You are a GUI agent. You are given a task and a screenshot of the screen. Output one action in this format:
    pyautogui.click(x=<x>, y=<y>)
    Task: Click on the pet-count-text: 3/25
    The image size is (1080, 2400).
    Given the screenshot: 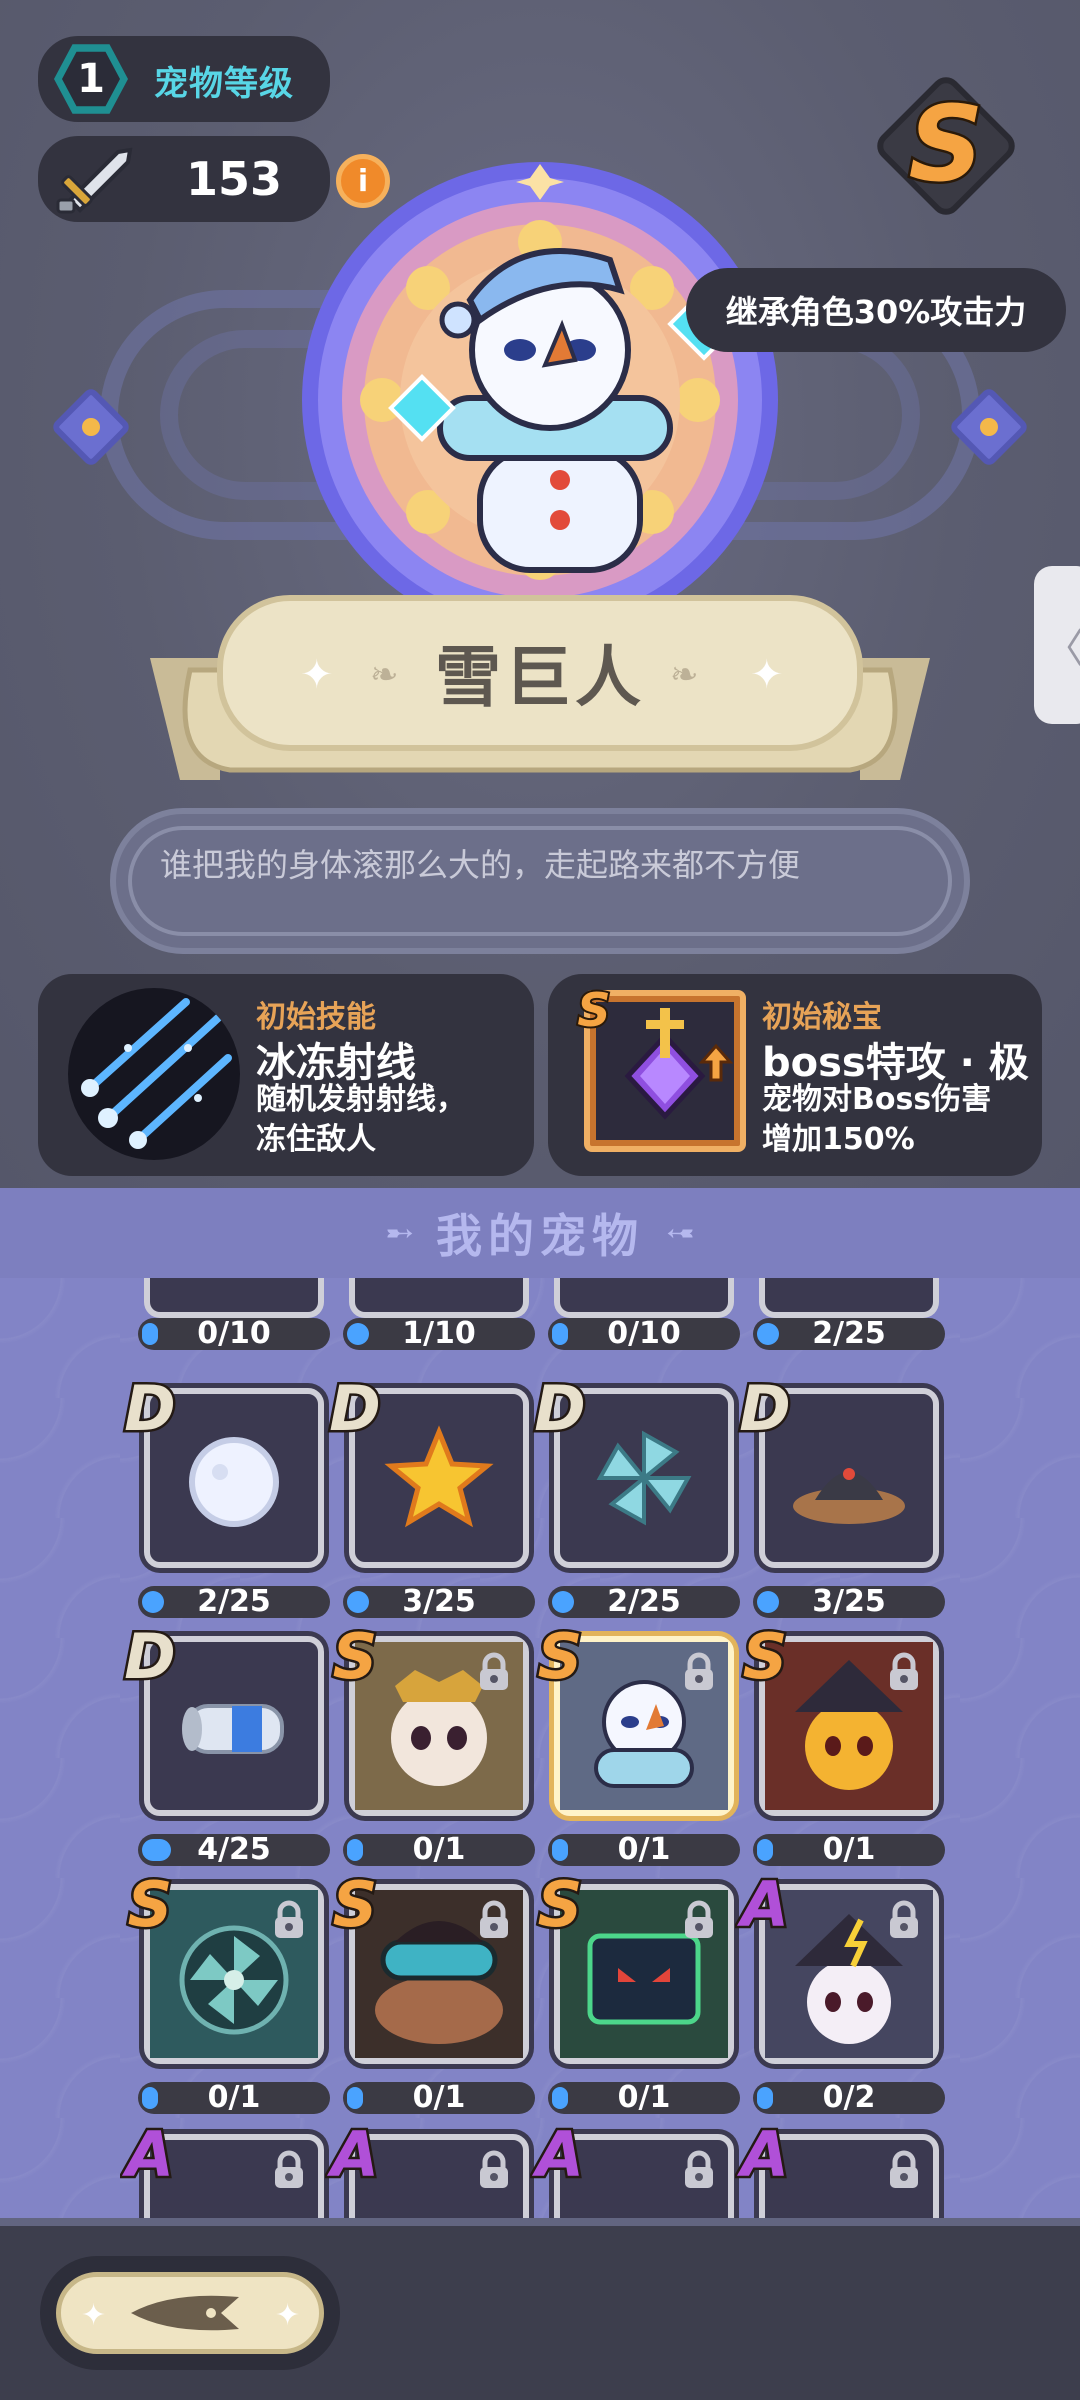 What is the action you would take?
    pyautogui.click(x=439, y=1601)
    